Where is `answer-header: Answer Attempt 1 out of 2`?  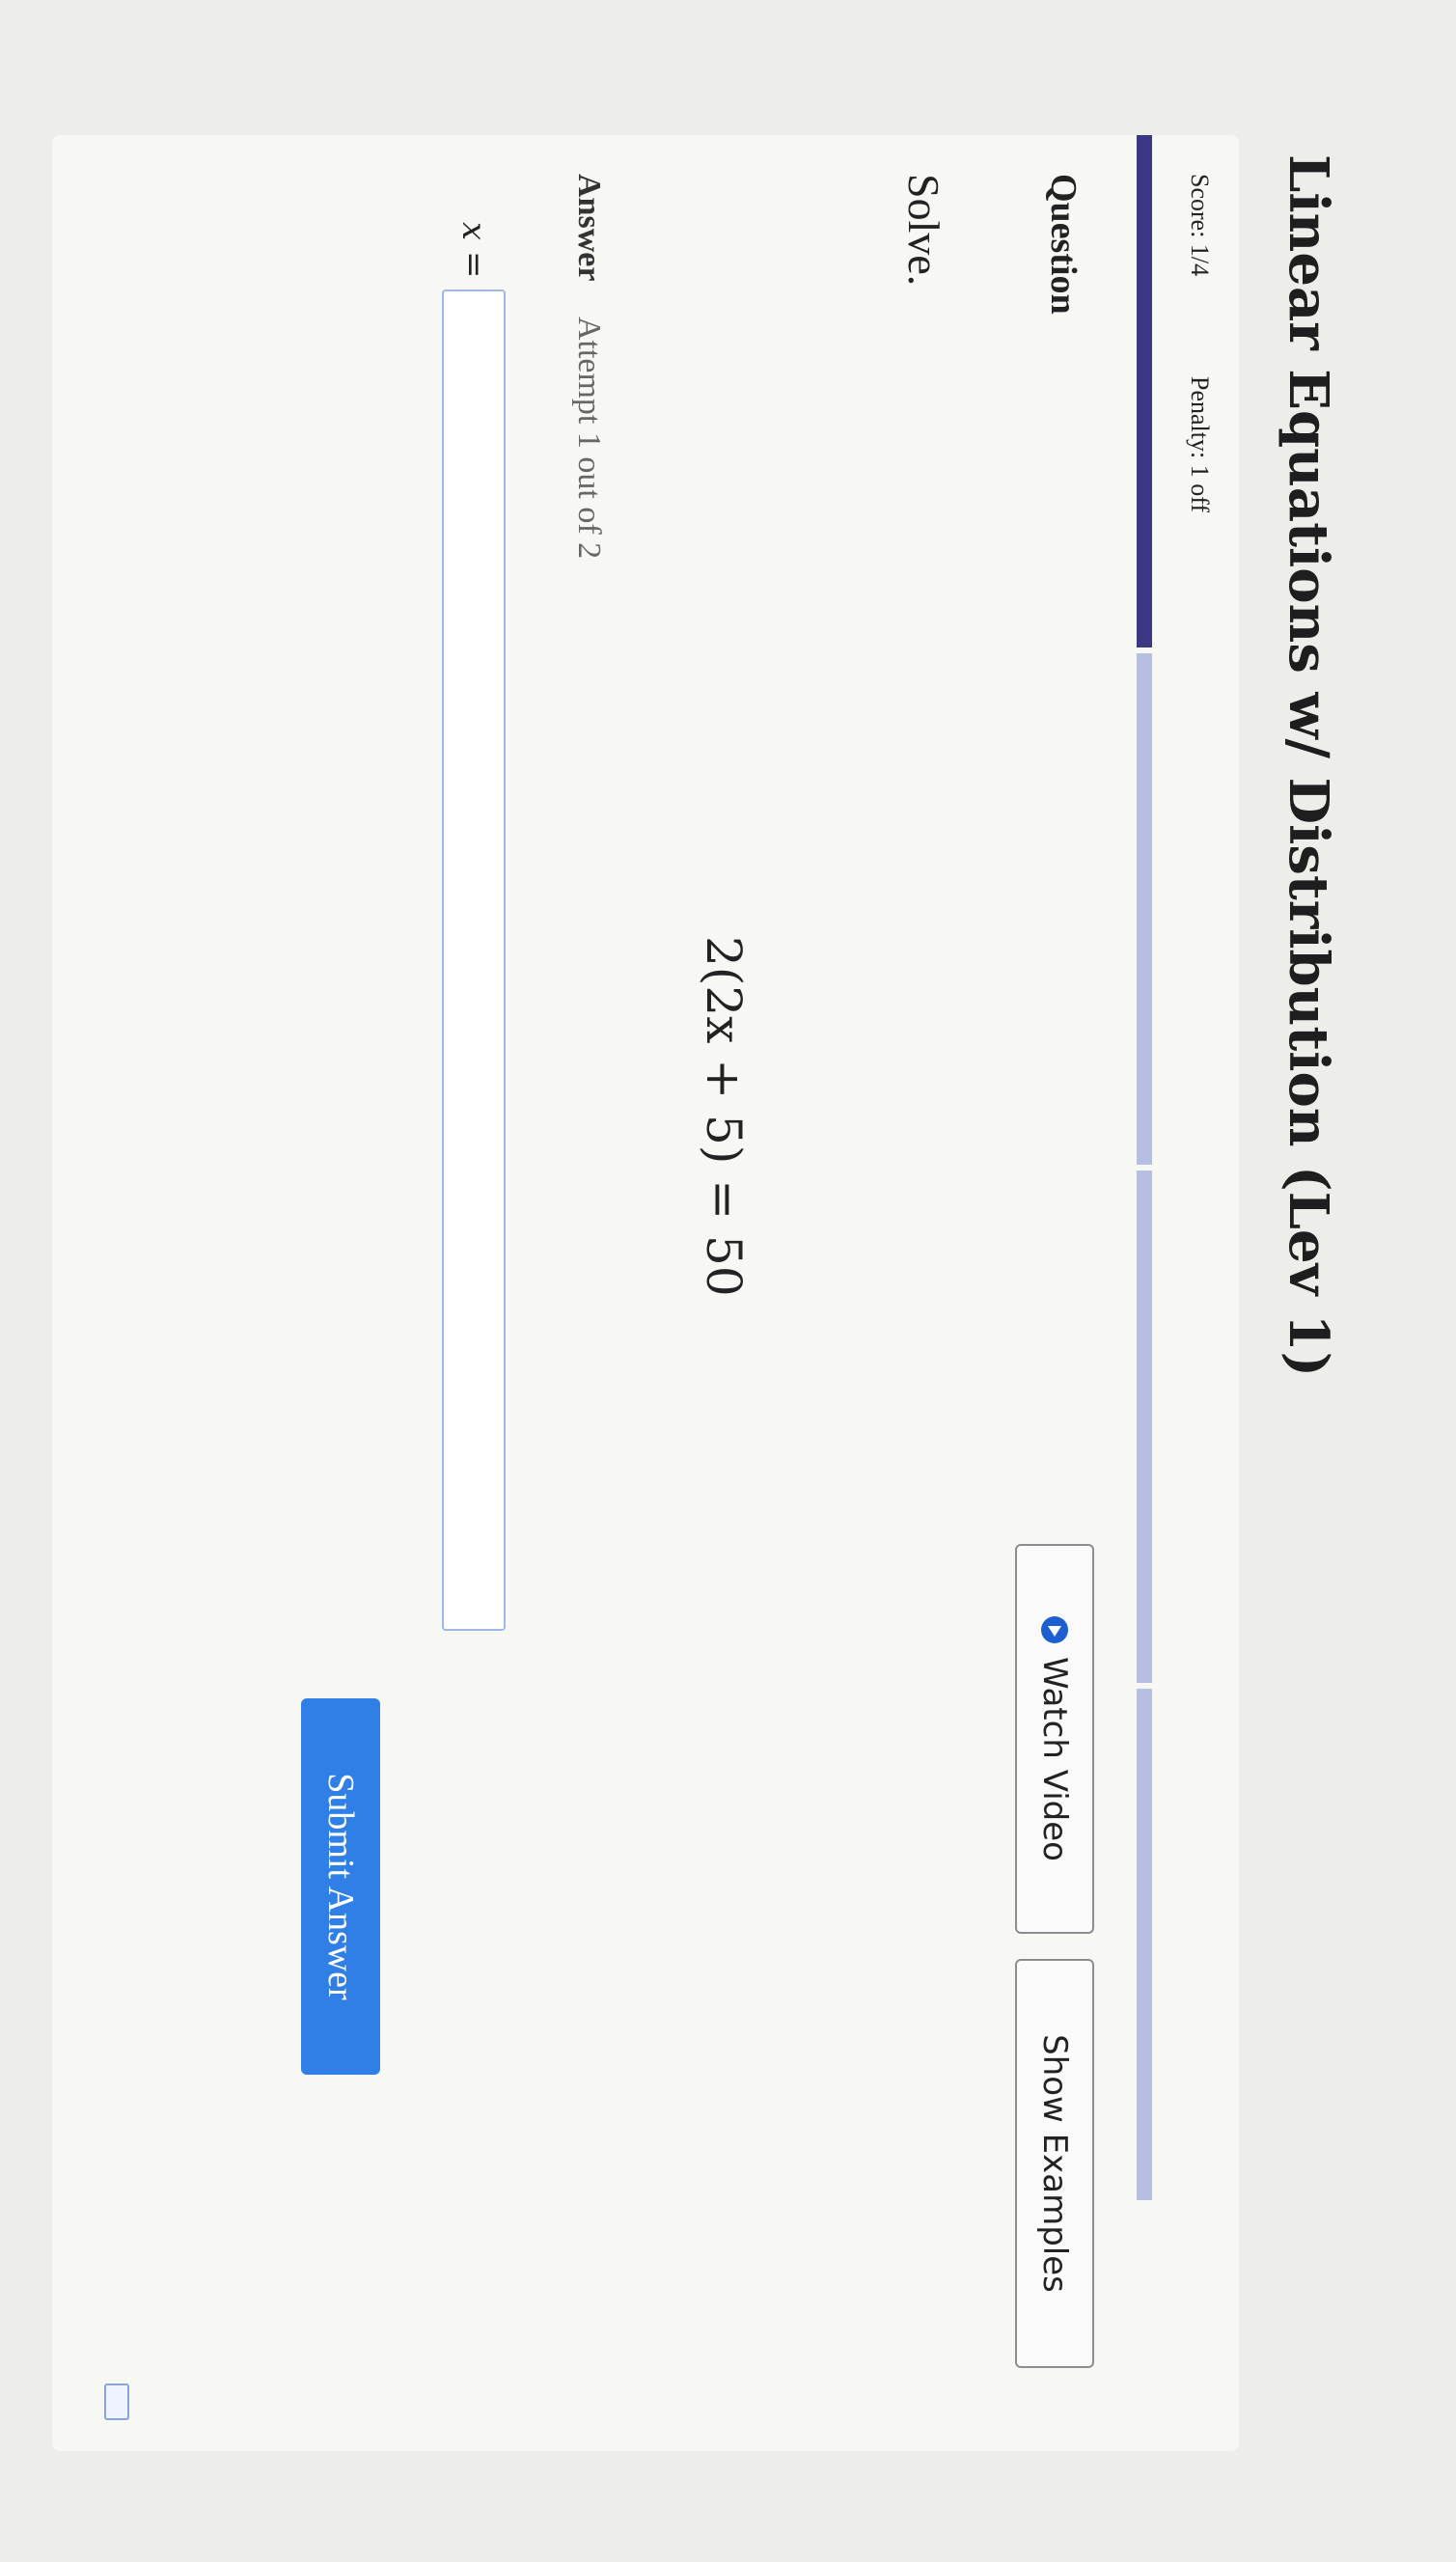 answer-header: Answer Attempt 1 out of 2 is located at coordinates (589, 366).